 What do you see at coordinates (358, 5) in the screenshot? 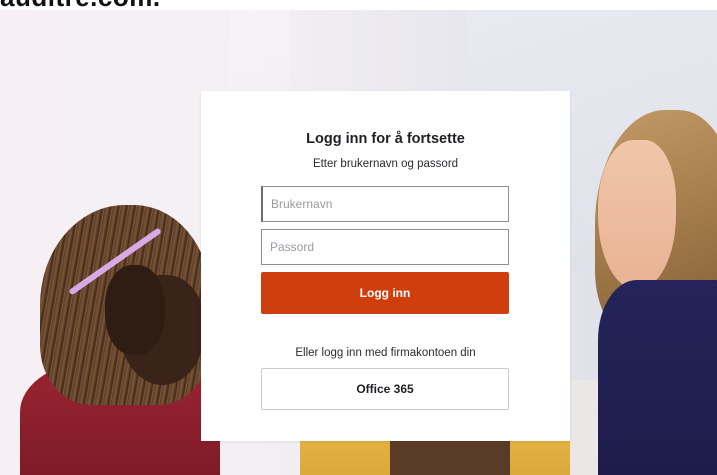
I see `top-brand-band: auditre.com.` at bounding box center [358, 5].